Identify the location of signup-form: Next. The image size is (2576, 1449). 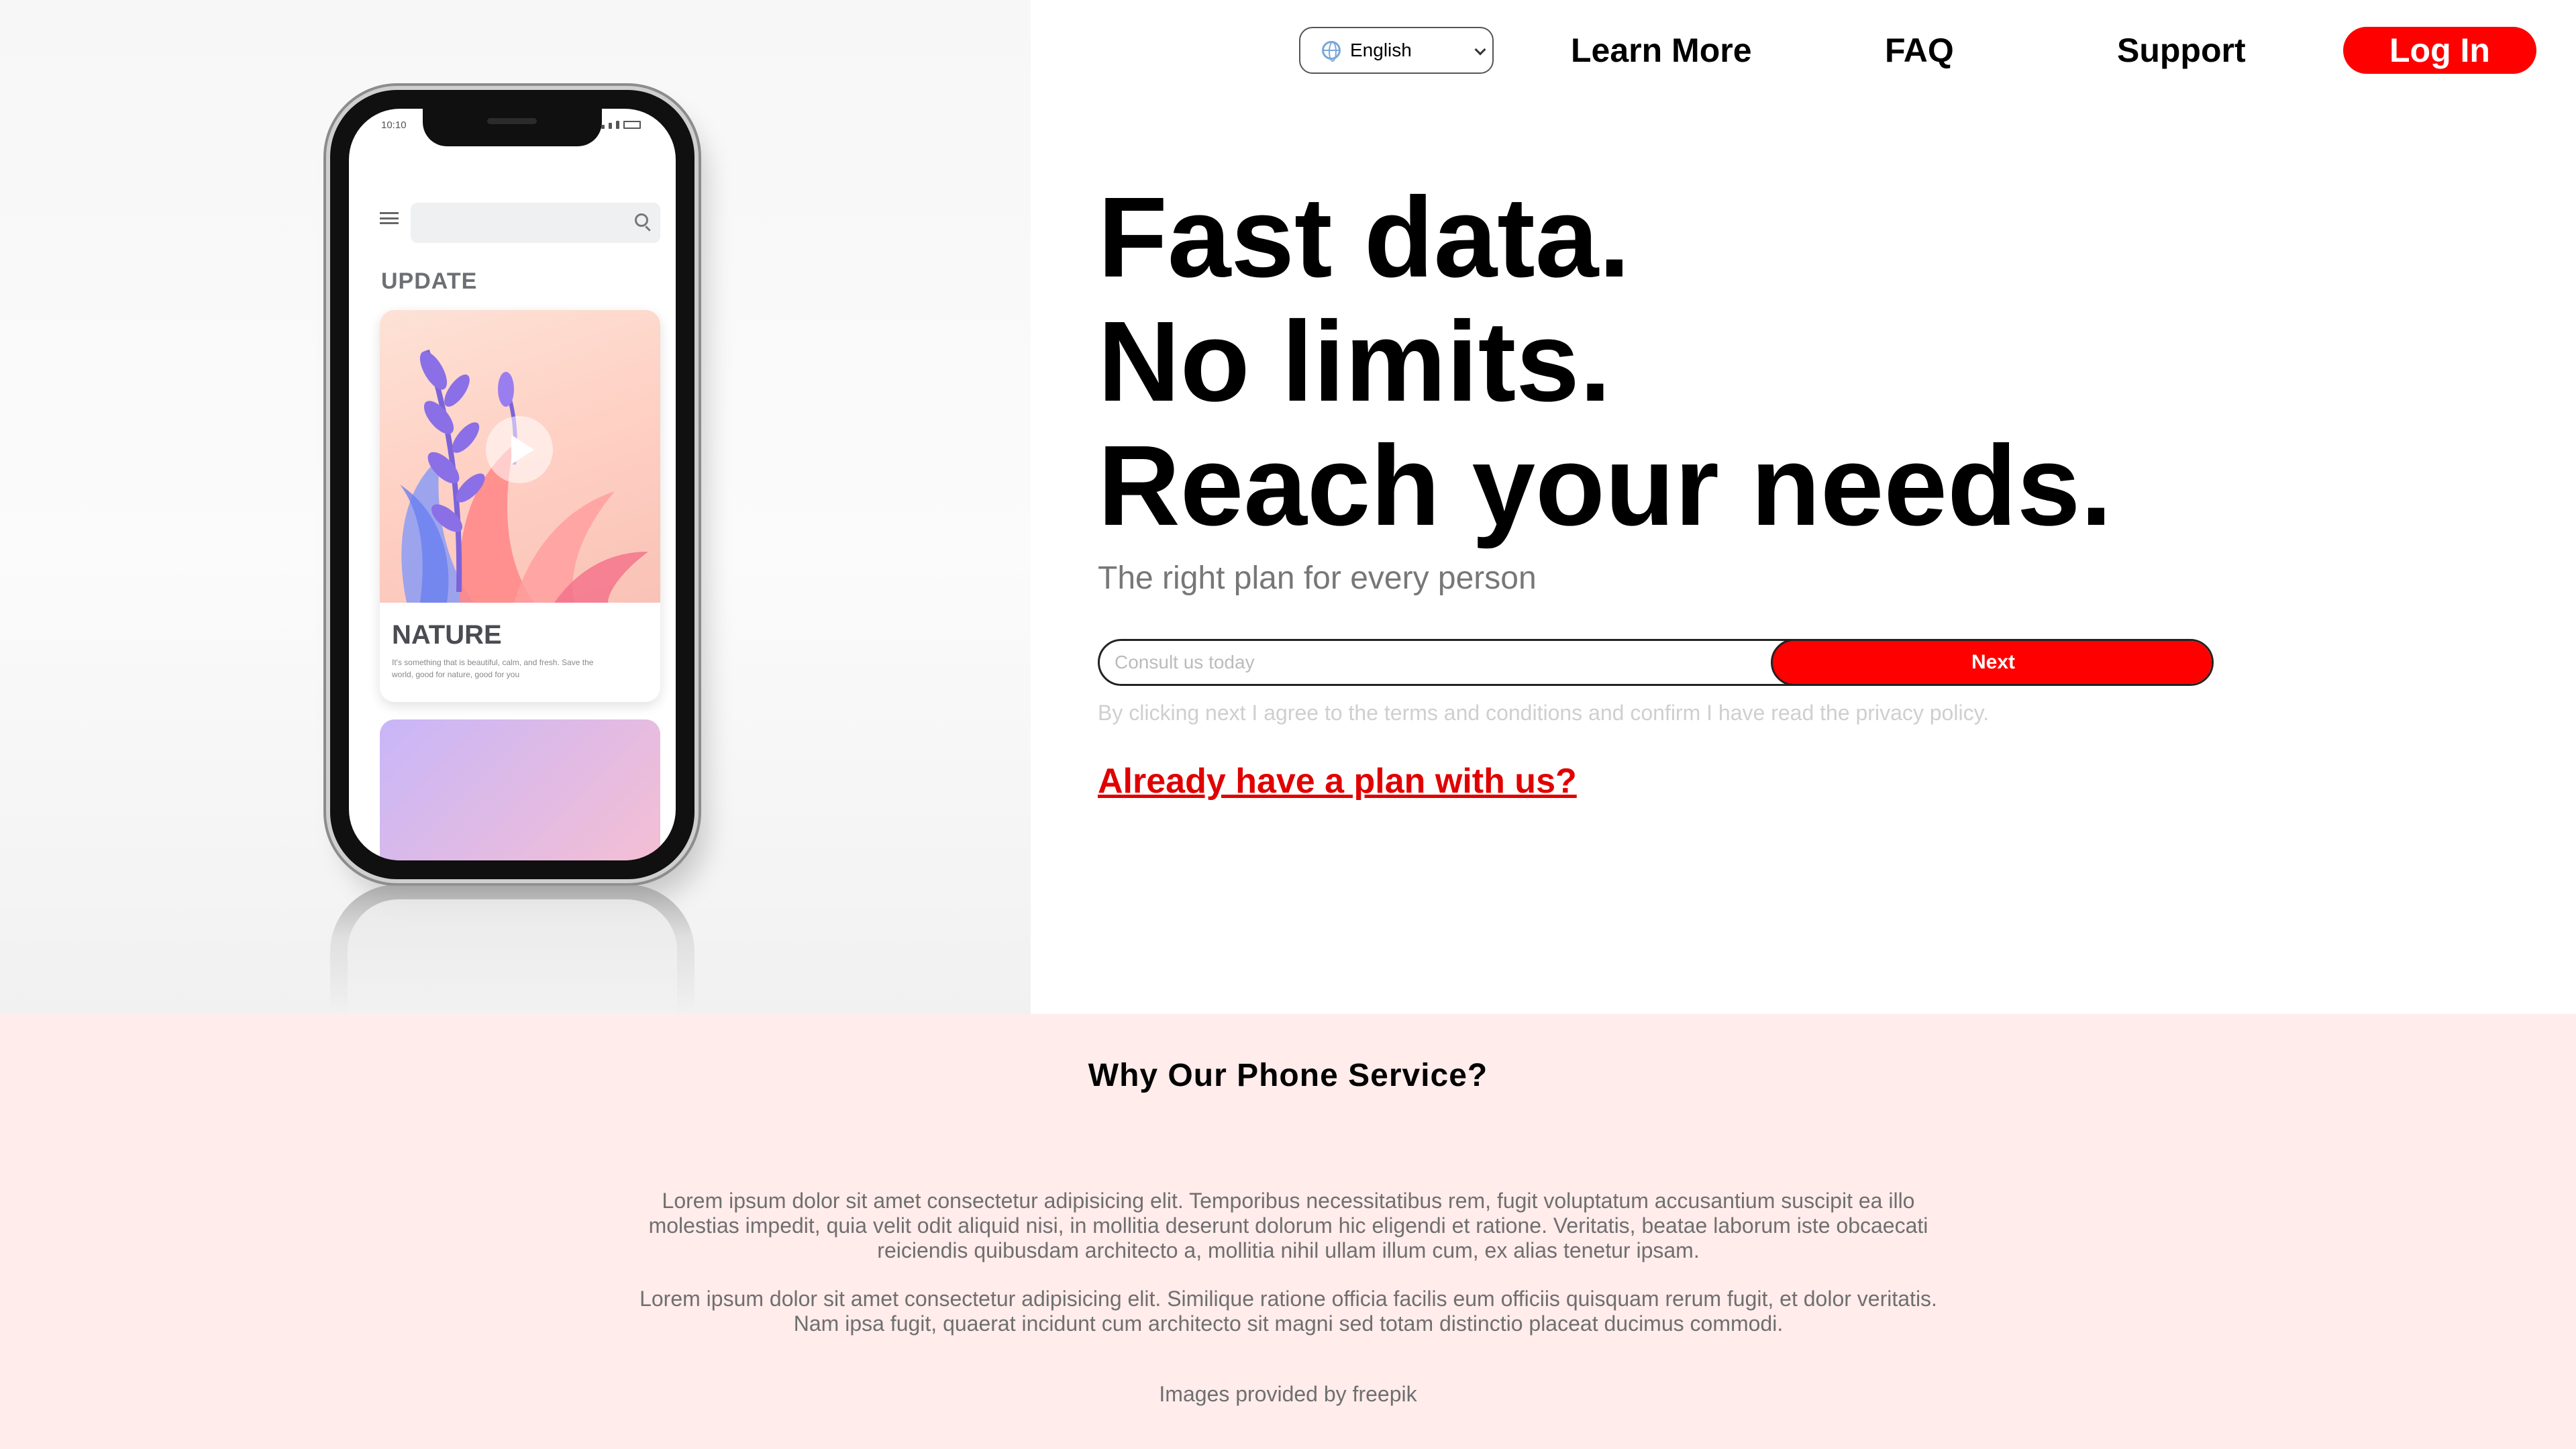
(1656, 662).